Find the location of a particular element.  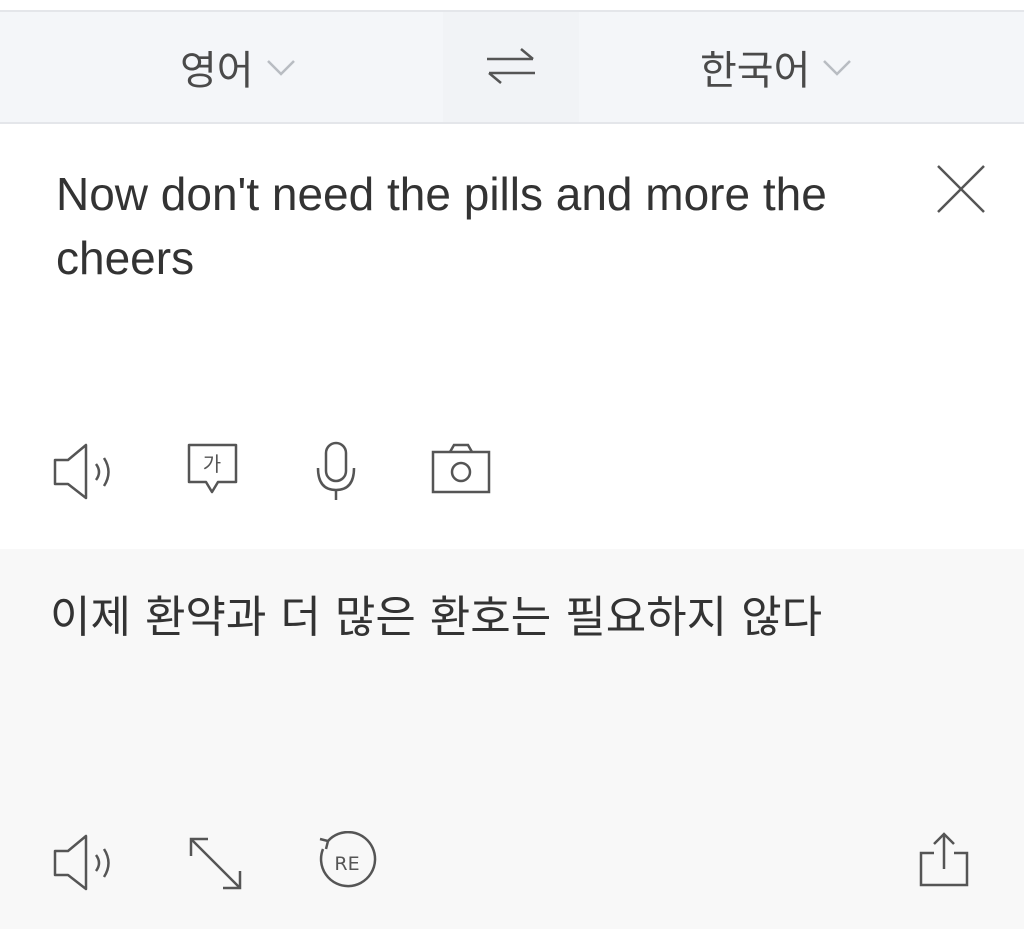

translation-text: 이제 환약과 더 많은 환호는 필요하지 않다 is located at coordinates (436, 617).